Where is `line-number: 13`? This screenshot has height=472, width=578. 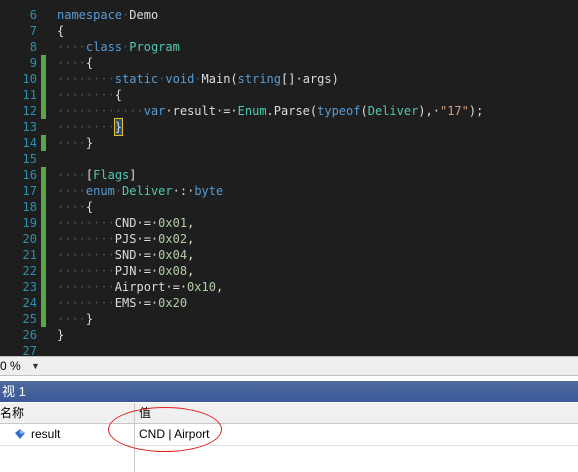 line-number: 13 is located at coordinates (29, 127).